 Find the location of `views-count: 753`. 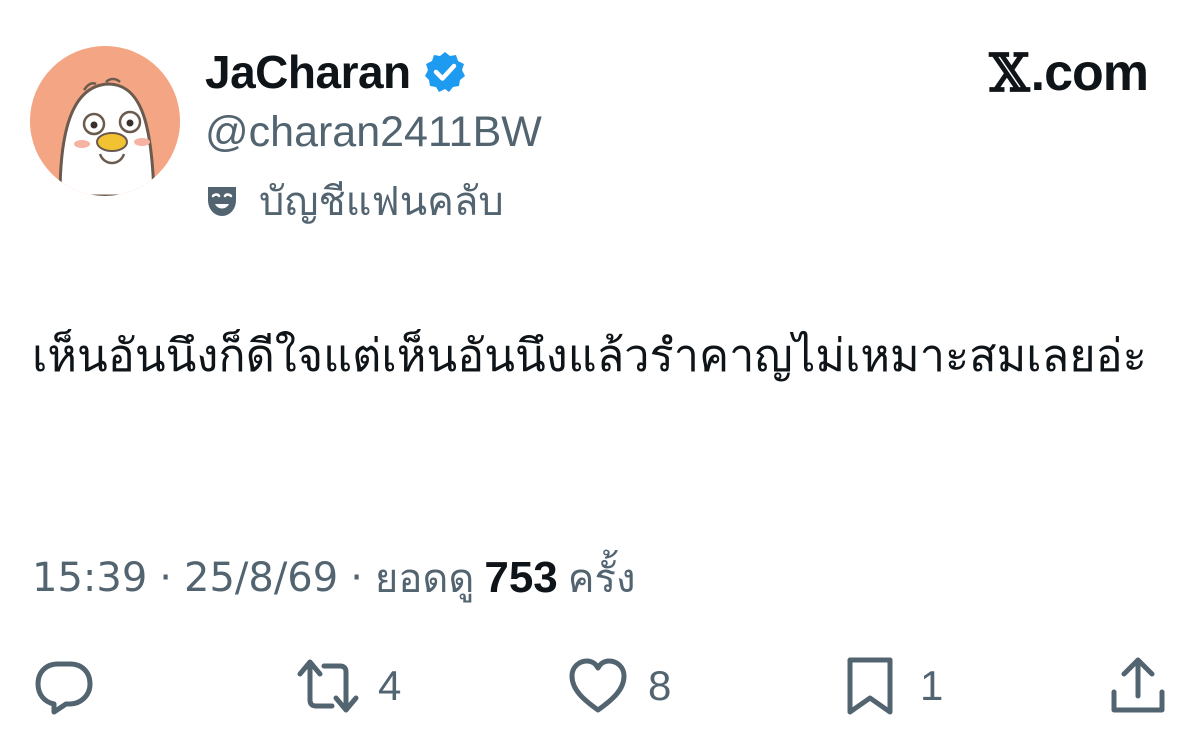

views-count: 753 is located at coordinates (521, 577).